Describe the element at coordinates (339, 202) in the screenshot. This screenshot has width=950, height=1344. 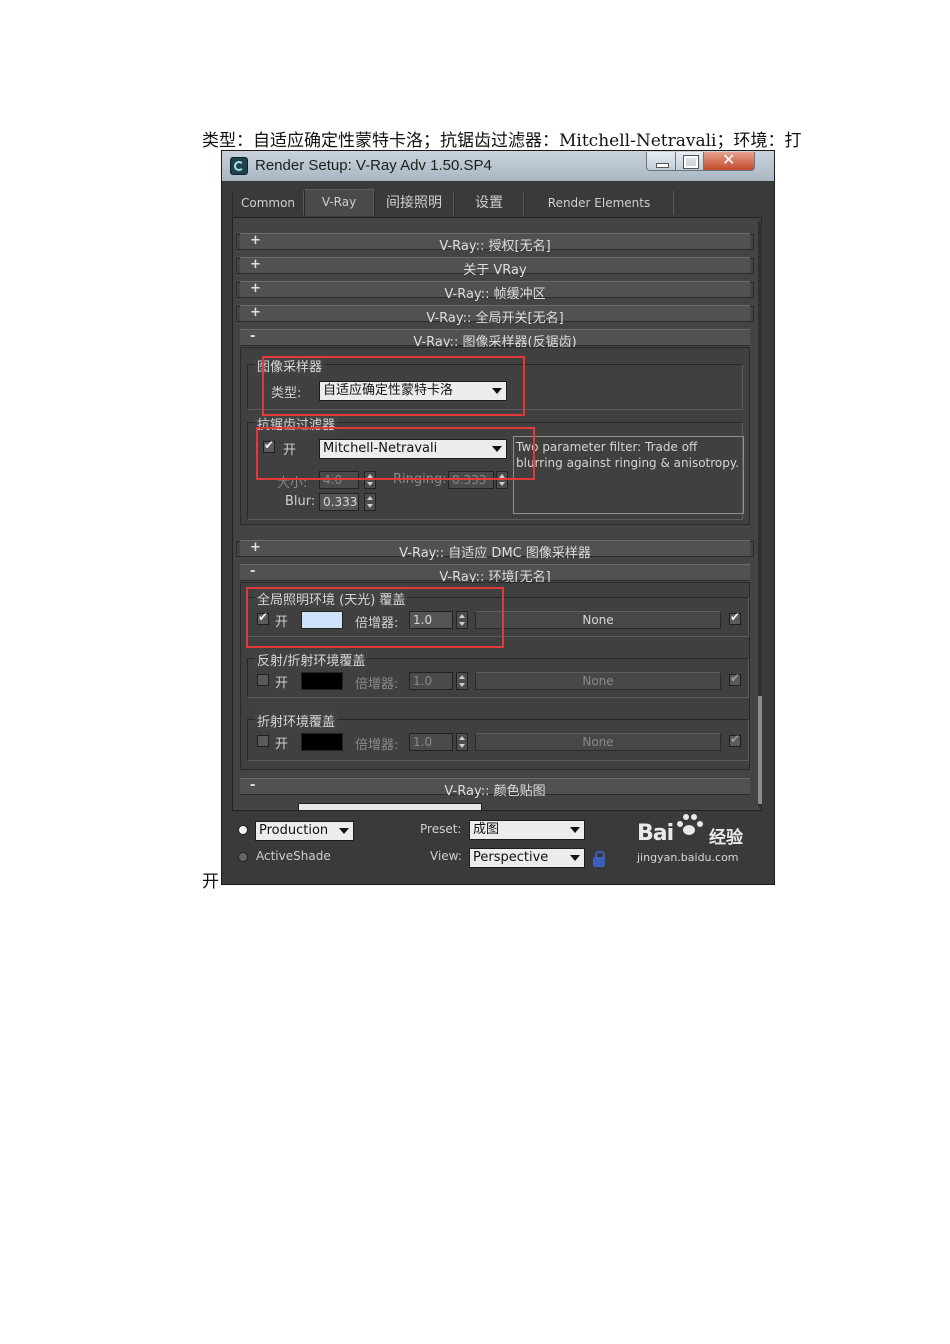
I see `tab-vray: V-Ray` at that location.